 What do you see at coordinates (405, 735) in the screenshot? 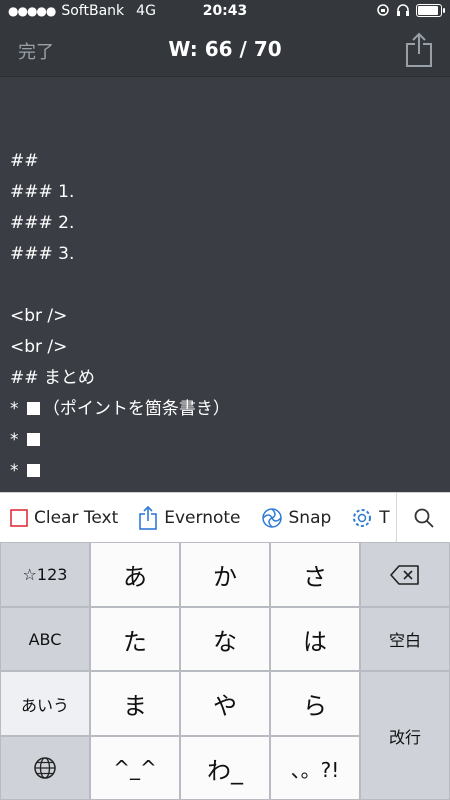
I see `return-key: 改行` at bounding box center [405, 735].